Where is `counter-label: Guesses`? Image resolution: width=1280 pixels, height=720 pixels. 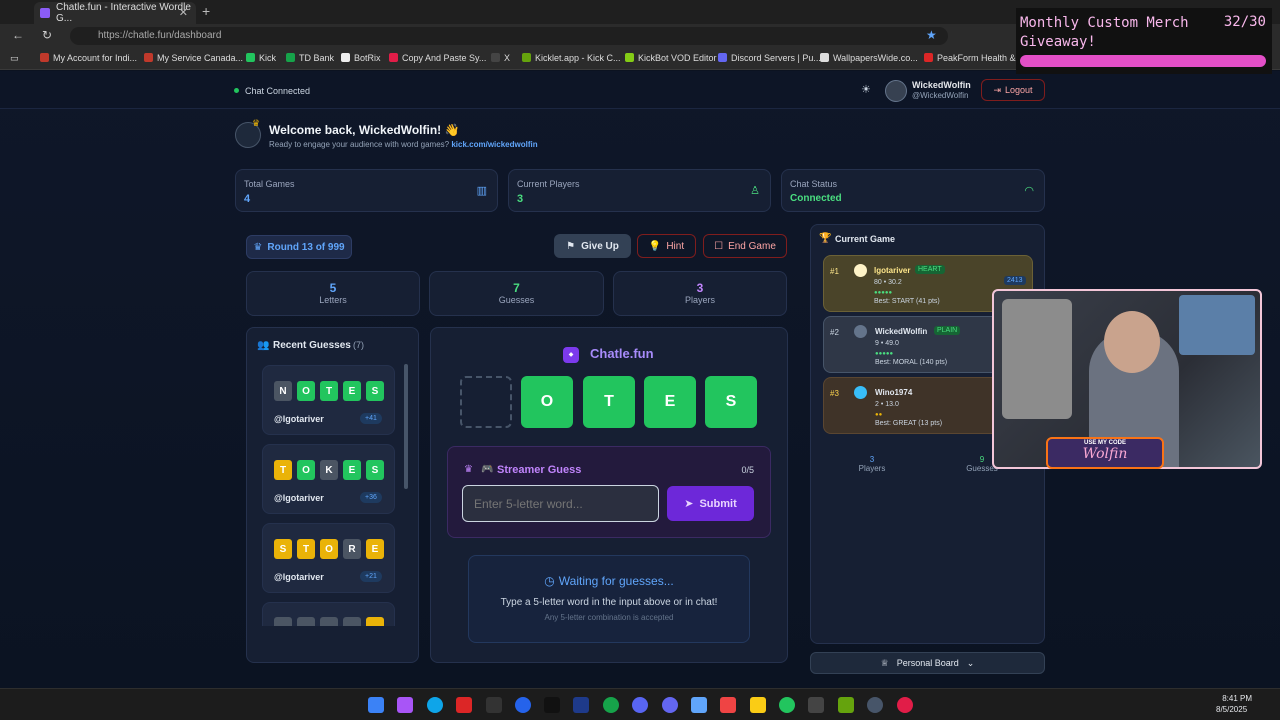
counter-label: Guesses is located at coordinates (516, 300).